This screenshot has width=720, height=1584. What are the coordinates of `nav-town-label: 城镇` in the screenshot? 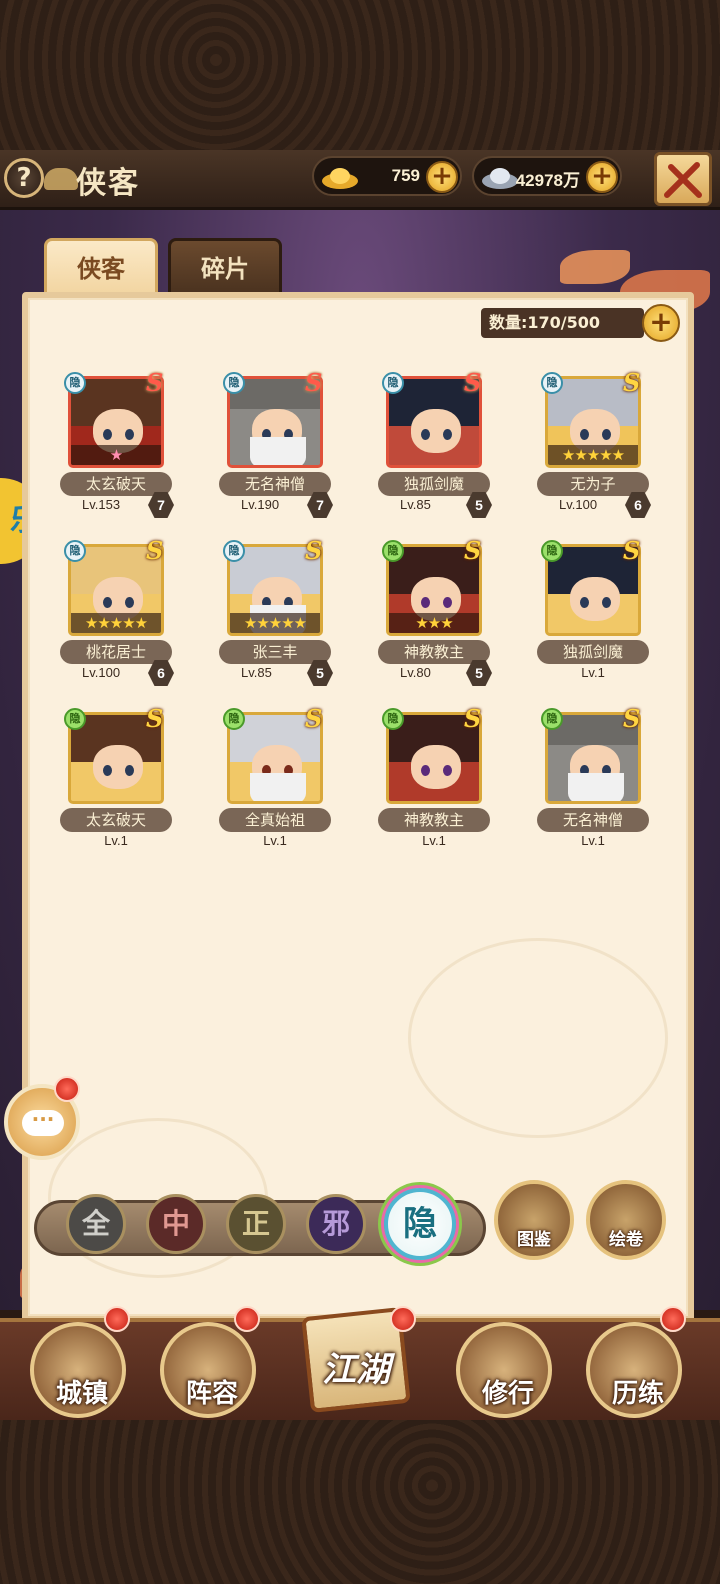 It's located at (81, 1394).